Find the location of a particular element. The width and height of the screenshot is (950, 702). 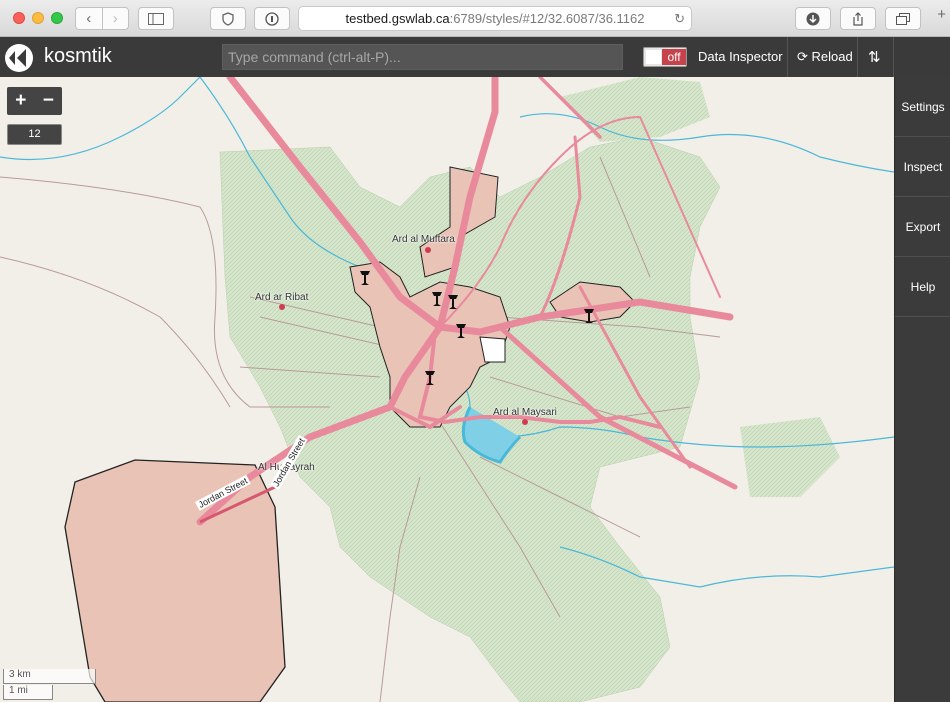

reload-button: ⟳ Reload is located at coordinates (825, 57).